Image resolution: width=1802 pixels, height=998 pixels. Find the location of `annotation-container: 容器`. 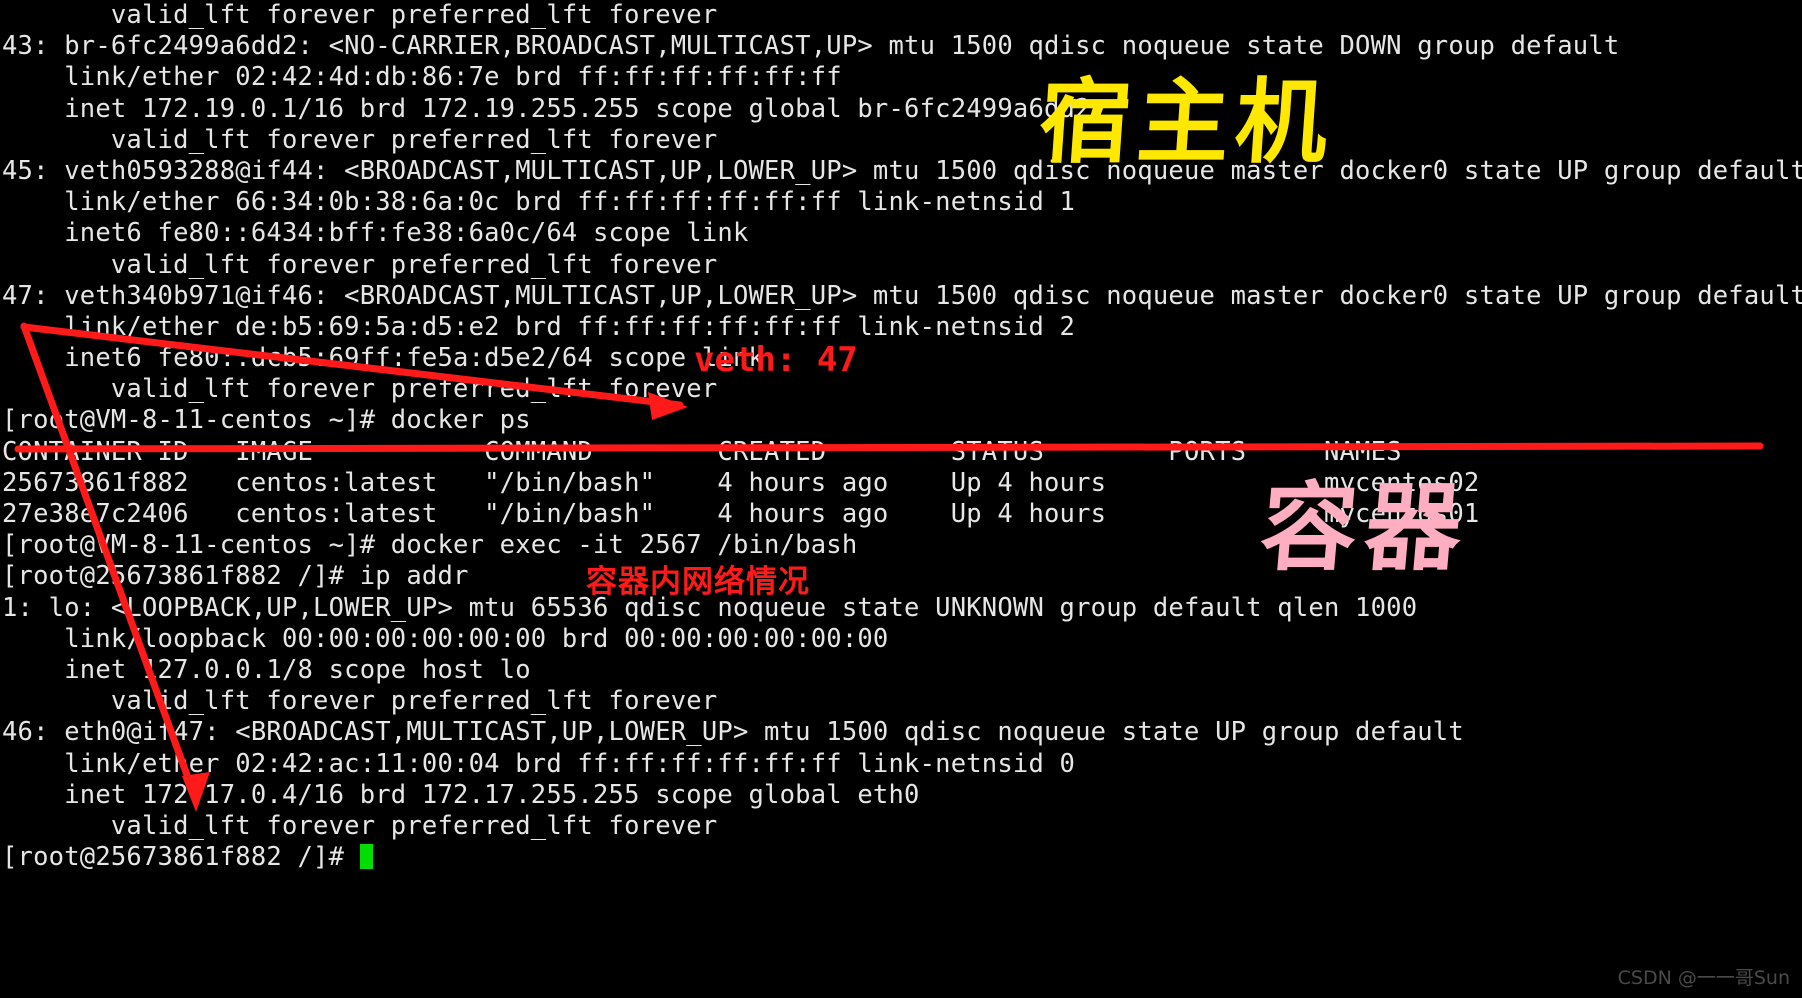

annotation-container: 容器 is located at coordinates (1365, 528).